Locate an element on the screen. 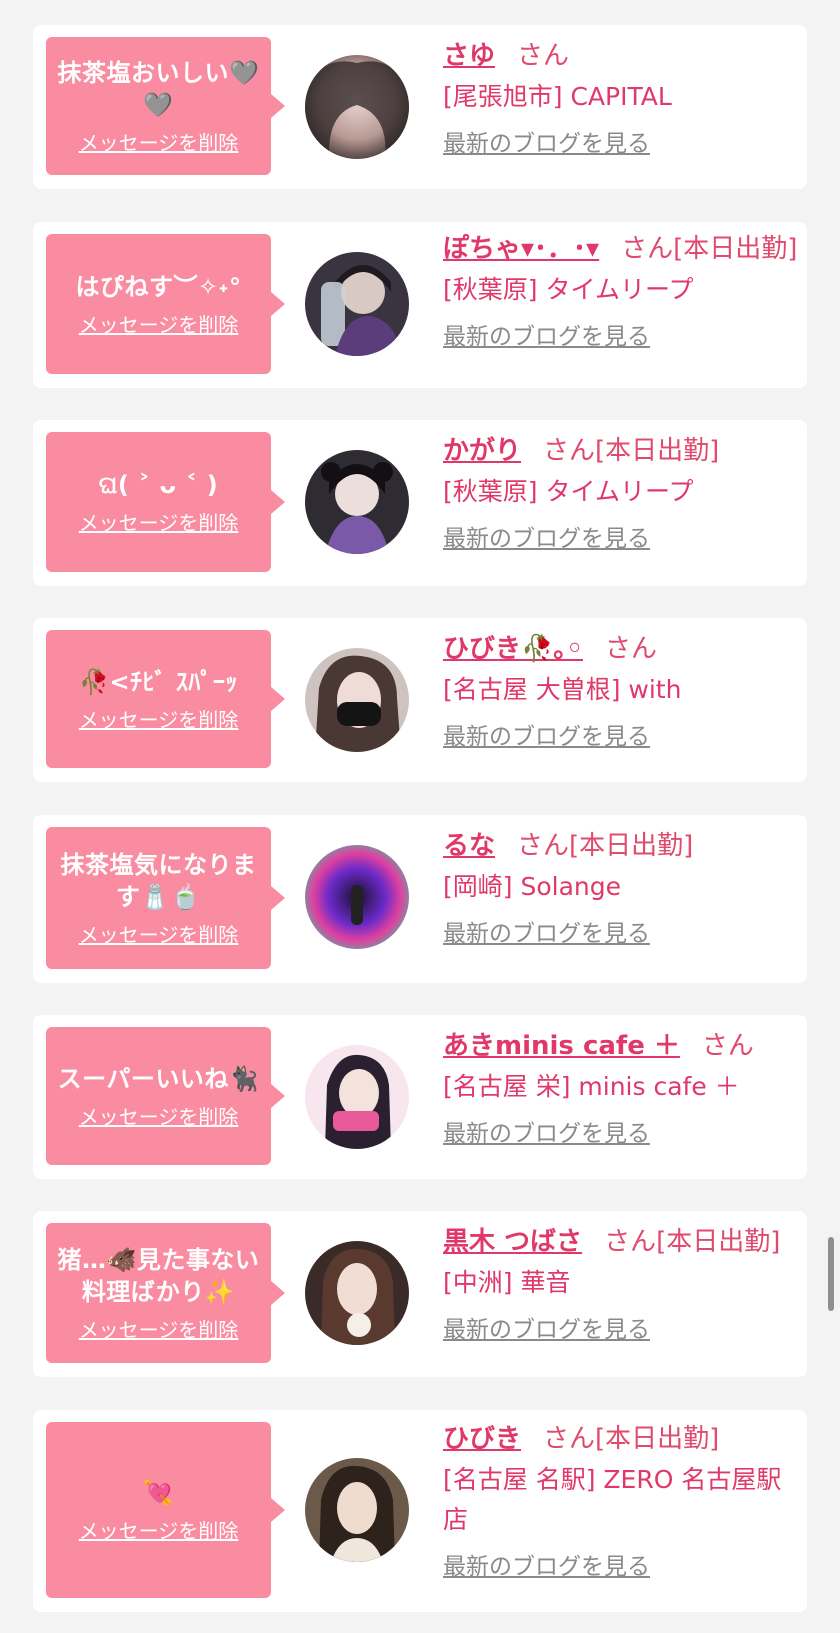 Image resolution: width=840 pixels, height=1633 pixels. cast-name-link: さゆ is located at coordinates (469, 56).